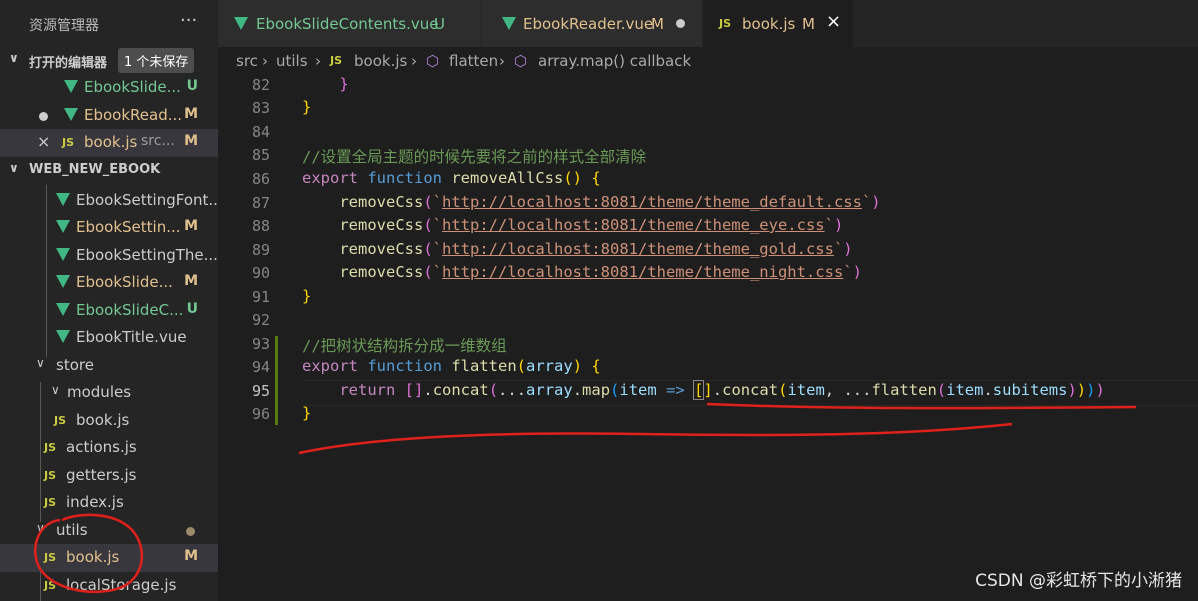 The width and height of the screenshot is (1198, 601). Describe the element at coordinates (190, 531) in the screenshot. I see `modified-dot-icon` at that location.